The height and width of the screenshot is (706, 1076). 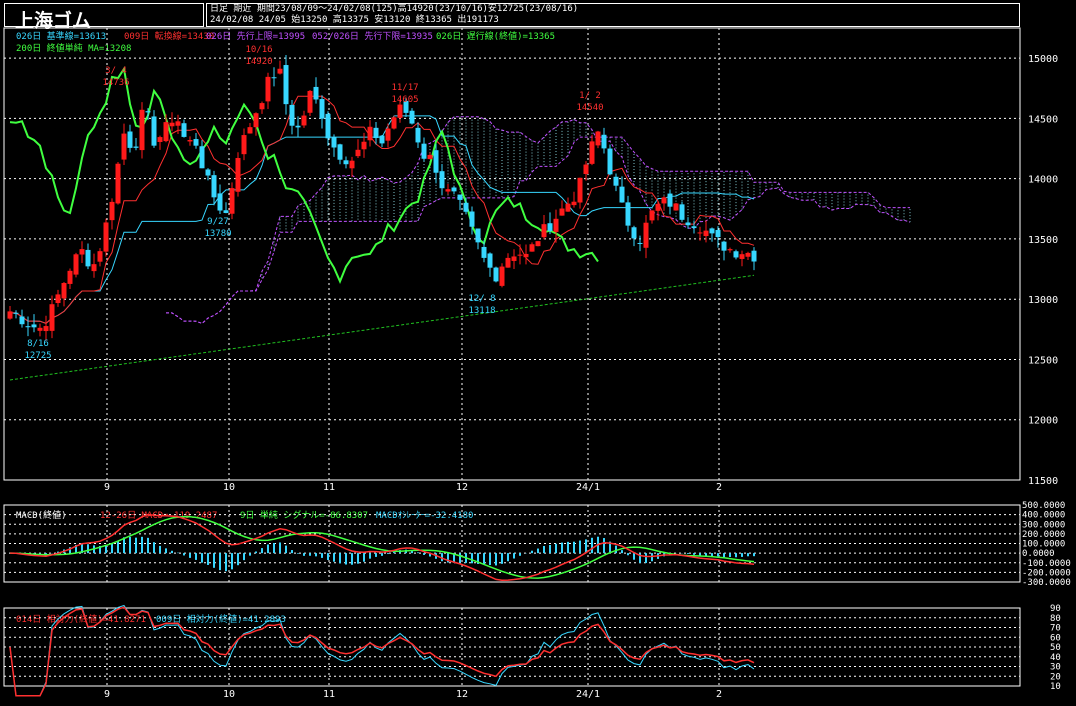 I want to click on x-tick-label: 12, so click(x=462, y=694).